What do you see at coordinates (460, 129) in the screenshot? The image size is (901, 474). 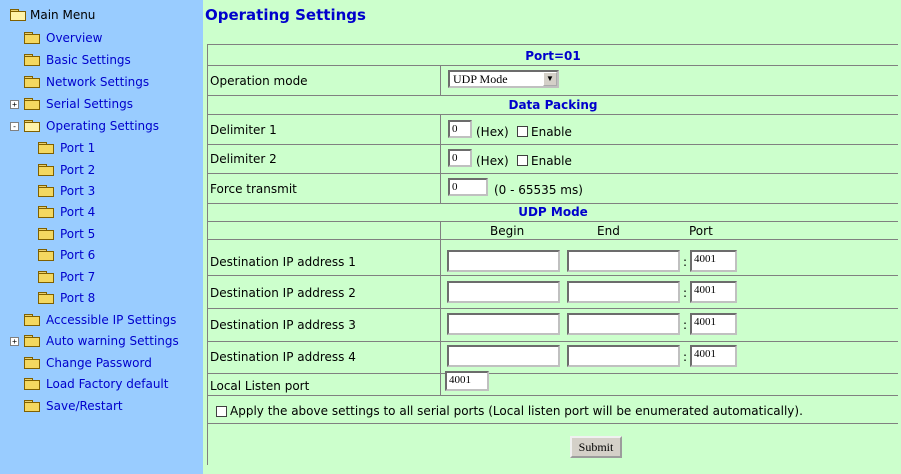 I see `delimiter-1-input: 0` at bounding box center [460, 129].